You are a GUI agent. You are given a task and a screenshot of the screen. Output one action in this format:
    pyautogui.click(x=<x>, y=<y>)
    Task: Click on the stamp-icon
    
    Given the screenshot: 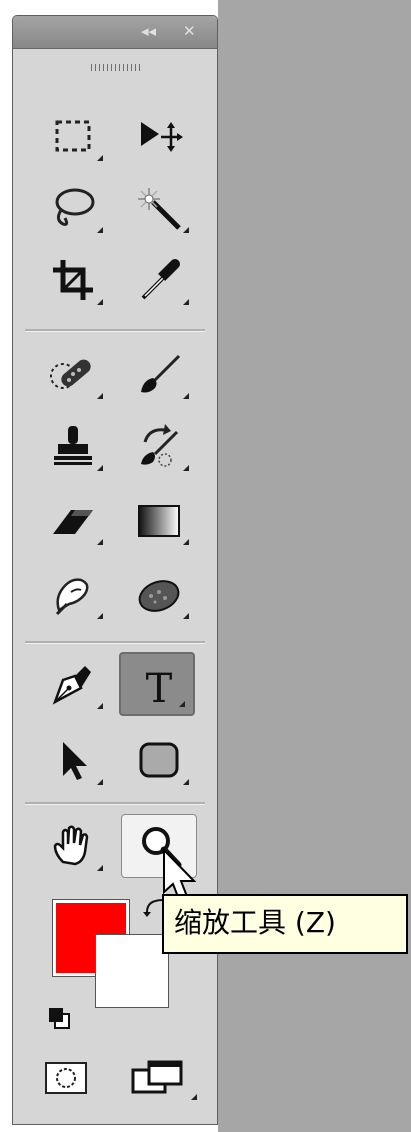 What is the action you would take?
    pyautogui.click(x=73, y=445)
    